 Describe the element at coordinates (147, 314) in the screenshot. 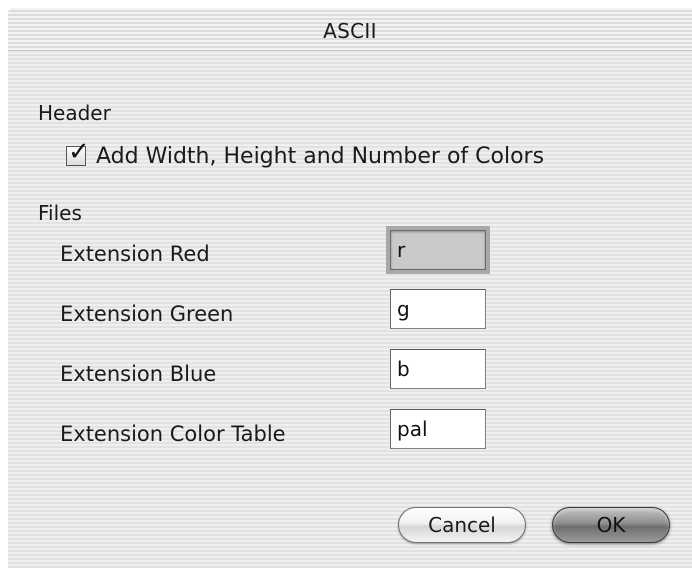

I see `extension-green-label: Extension Green` at that location.